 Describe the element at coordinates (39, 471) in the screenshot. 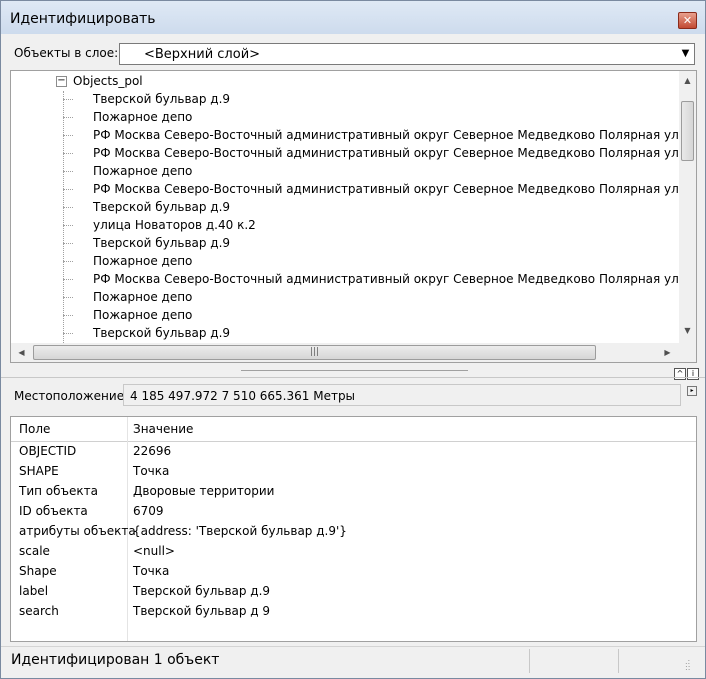

I see `field-name: SHAPE` at that location.